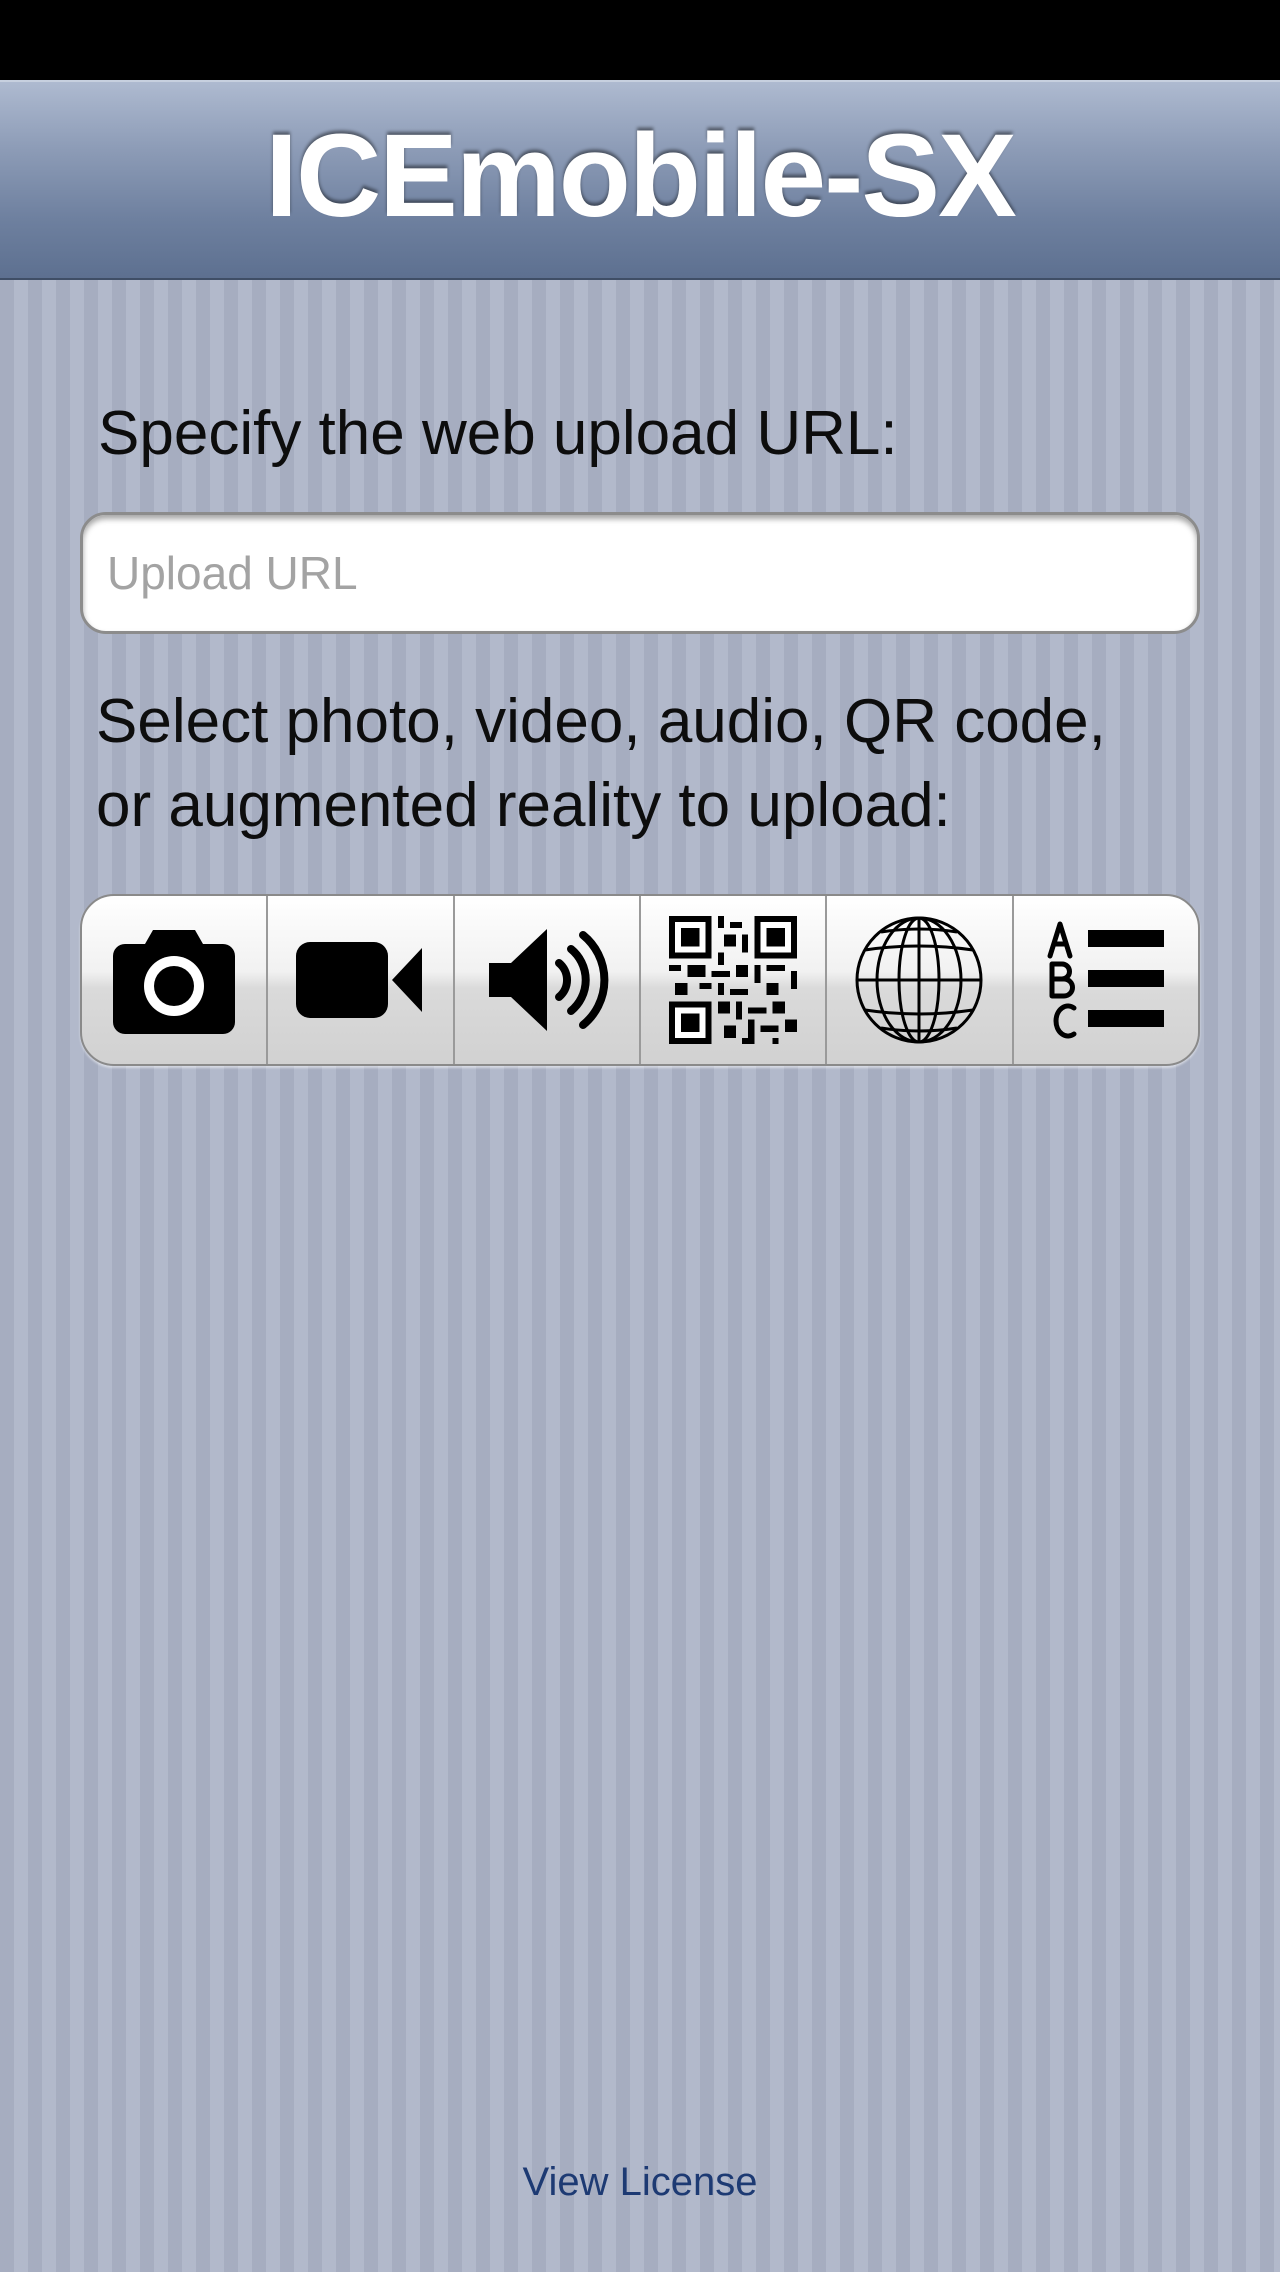 The height and width of the screenshot is (2272, 1280). I want to click on speaker-icon, so click(548, 980).